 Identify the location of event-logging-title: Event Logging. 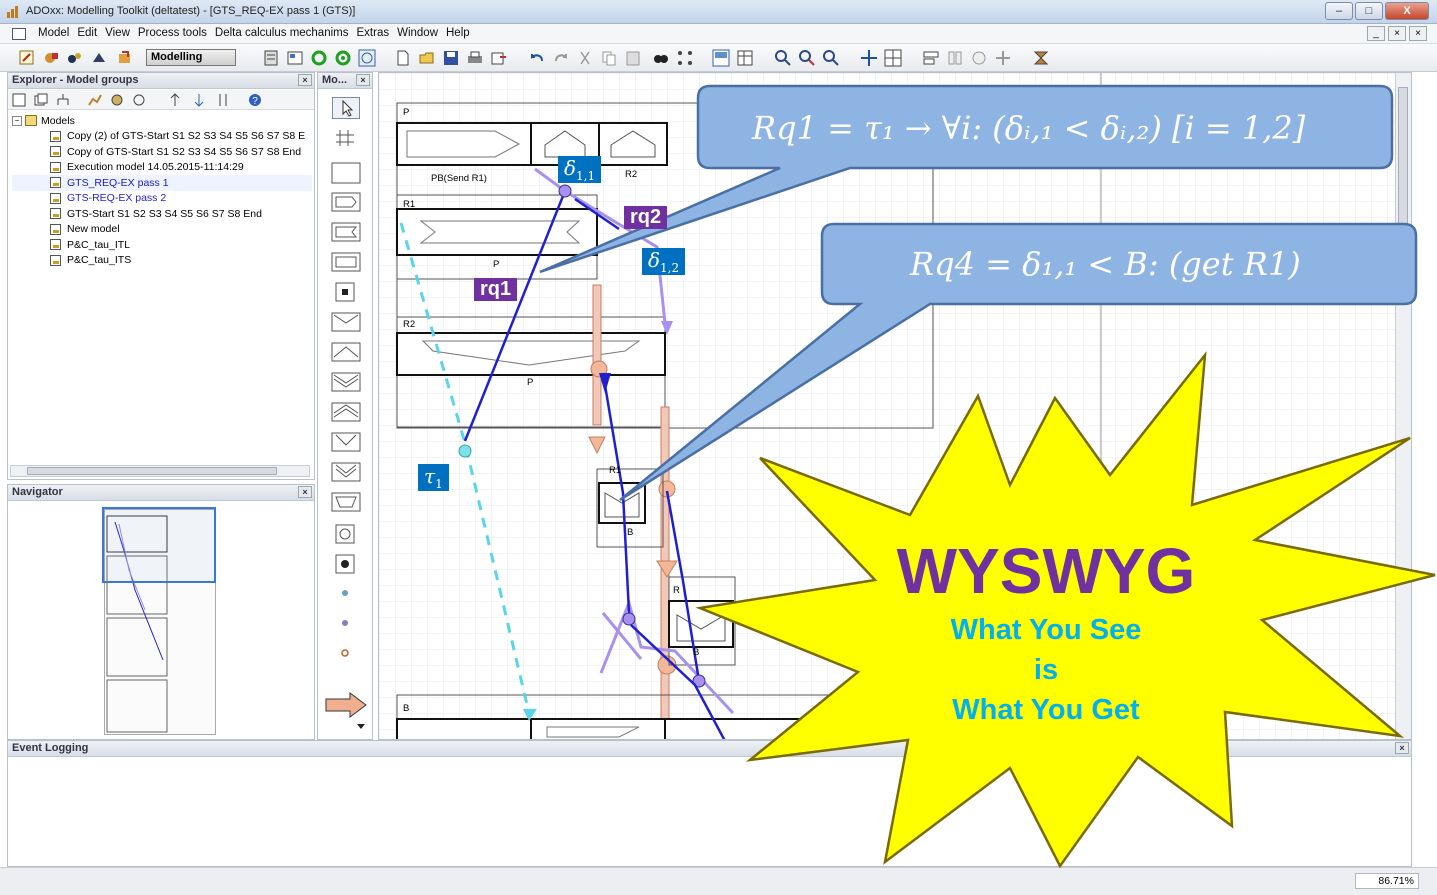
(50, 748).